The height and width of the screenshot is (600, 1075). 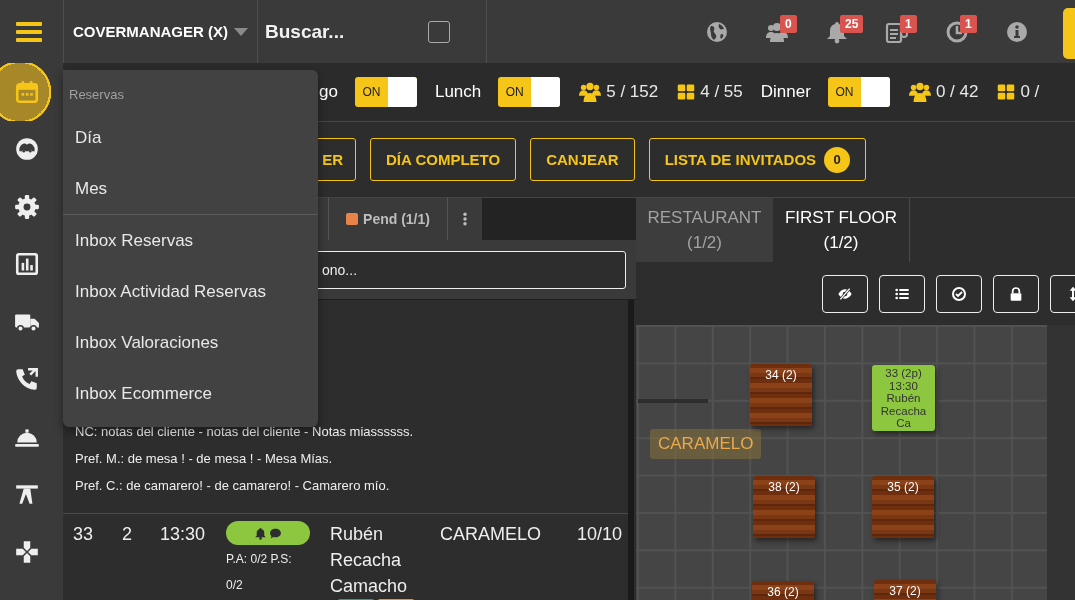 I want to click on notification-button: 0, so click(x=777, y=31).